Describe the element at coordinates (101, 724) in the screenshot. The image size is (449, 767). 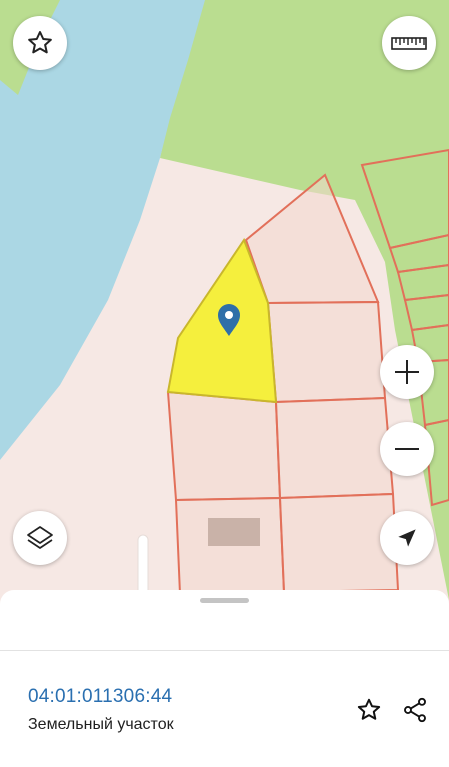
I see `parcel-type-label: Земельный участок` at that location.